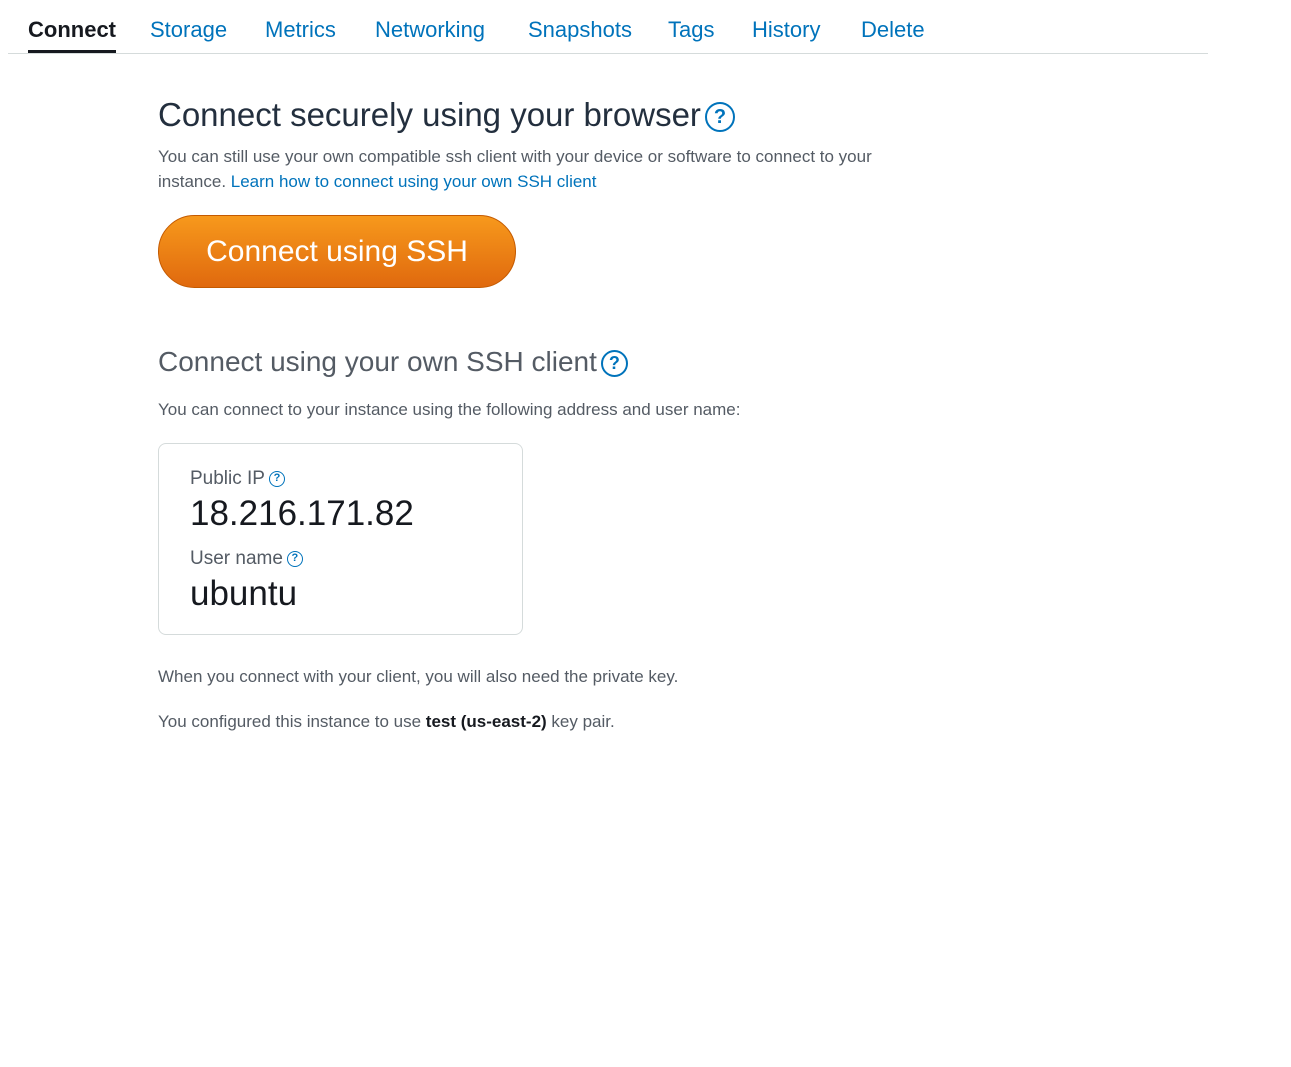 This screenshot has width=1291, height=1067. Describe the element at coordinates (429, 114) in the screenshot. I see `browser-connect-heading-text: Connect securely using your browser` at that location.